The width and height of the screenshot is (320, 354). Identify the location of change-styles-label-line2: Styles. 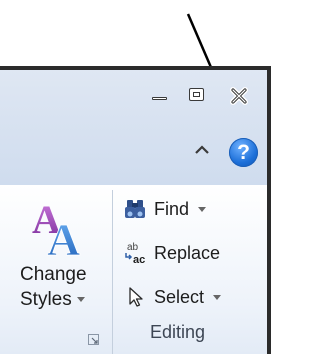
(52, 300).